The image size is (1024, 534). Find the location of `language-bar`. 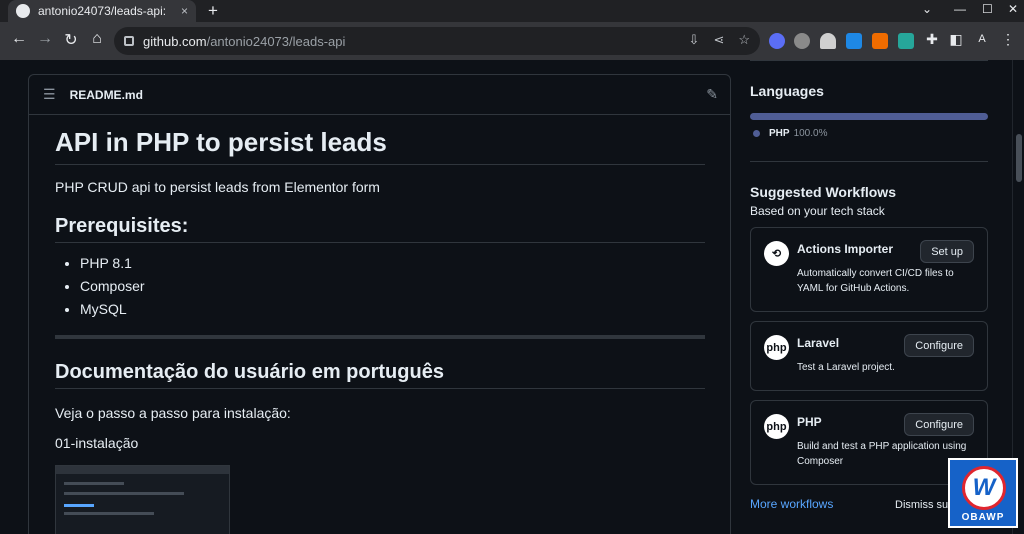

language-bar is located at coordinates (869, 116).